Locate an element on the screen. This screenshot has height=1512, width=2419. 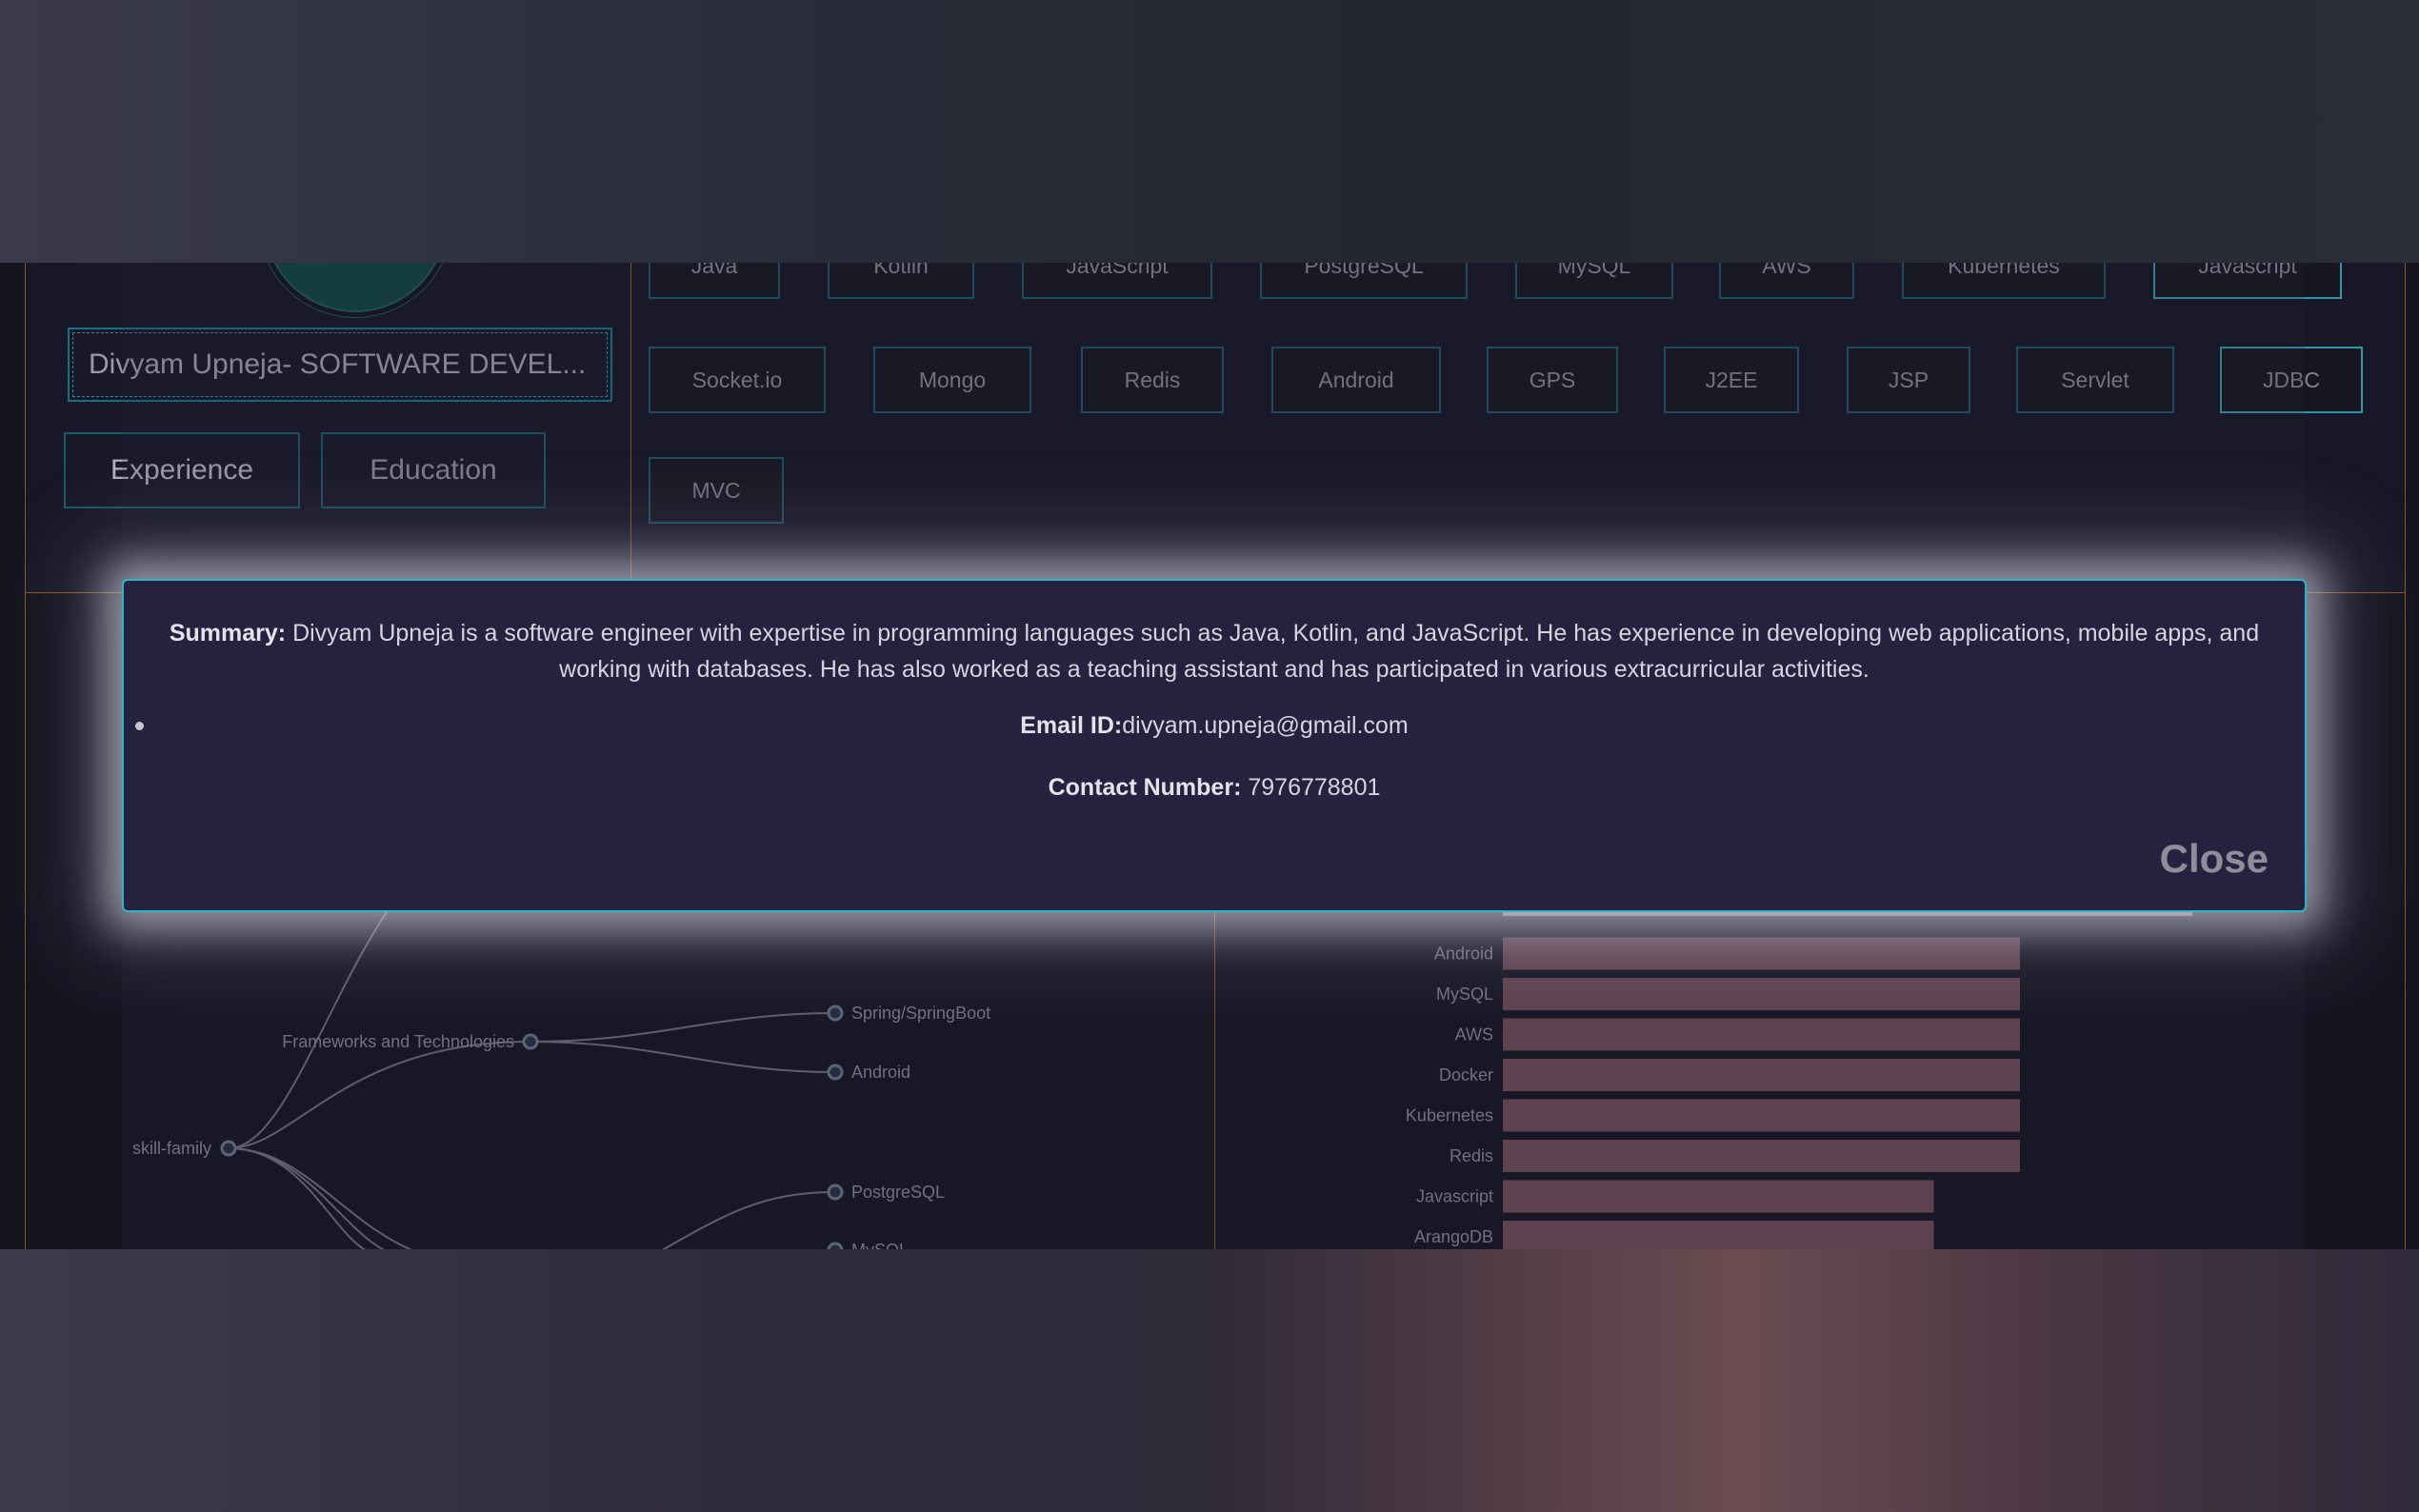
email-value: divyam.upneja@gmail.com is located at coordinates (1265, 725).